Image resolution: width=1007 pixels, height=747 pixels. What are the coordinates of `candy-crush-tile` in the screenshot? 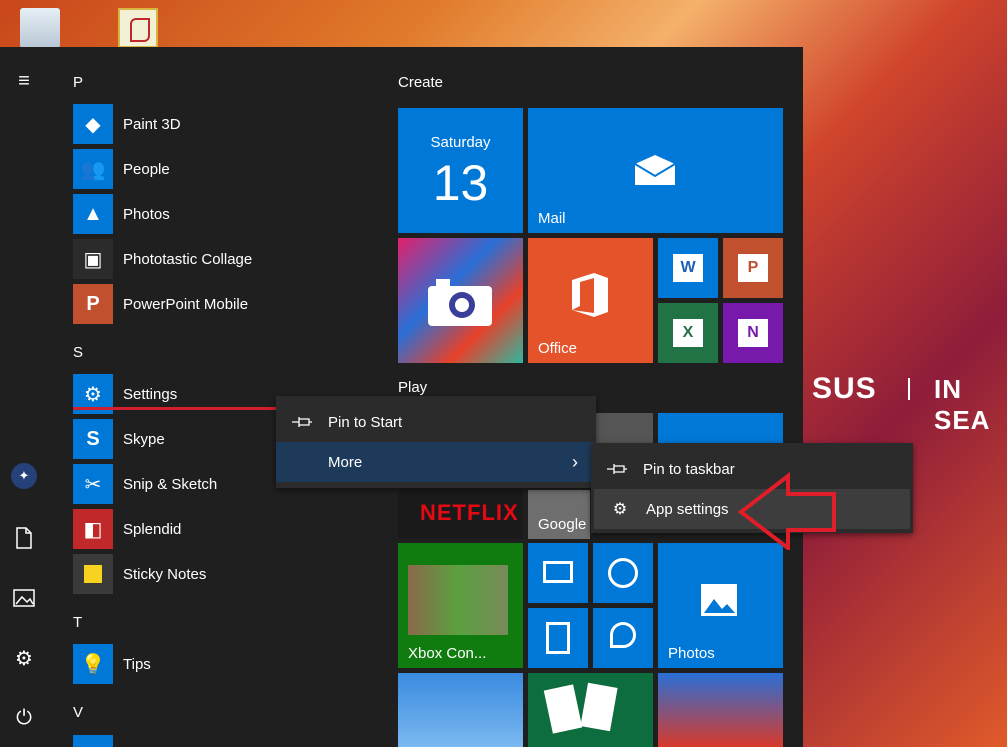 It's located at (720, 710).